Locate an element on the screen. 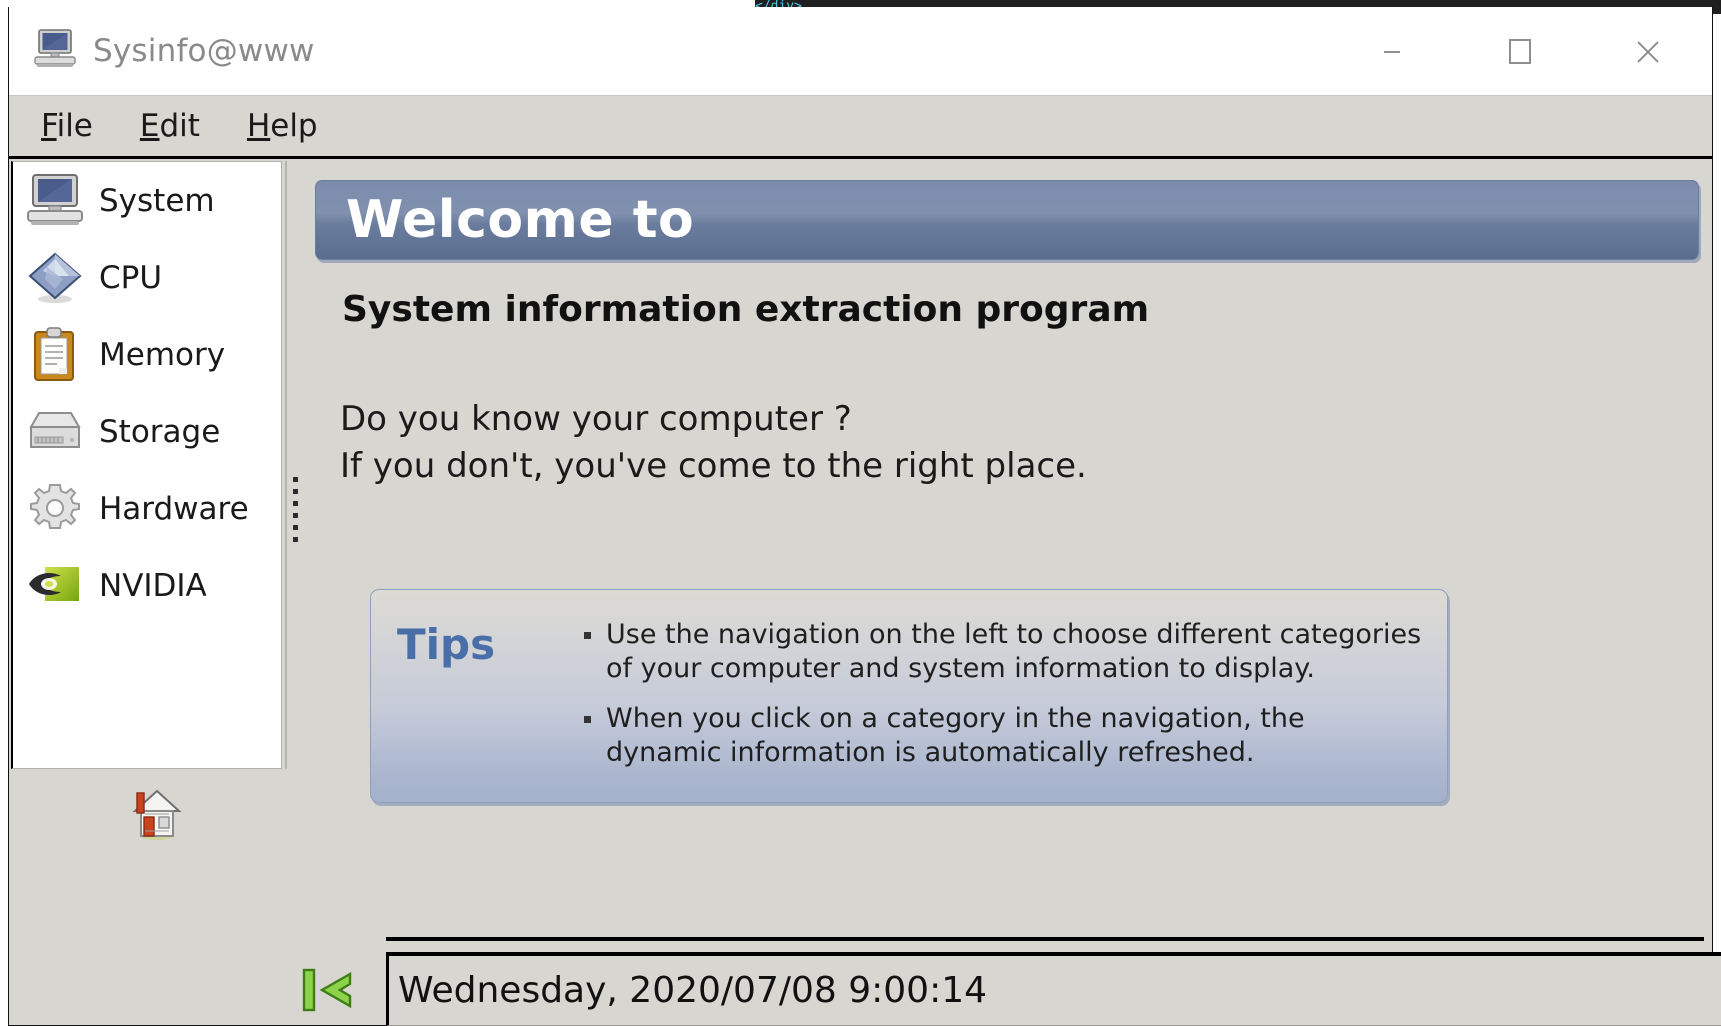  back-arrow-icon is located at coordinates (327, 990).